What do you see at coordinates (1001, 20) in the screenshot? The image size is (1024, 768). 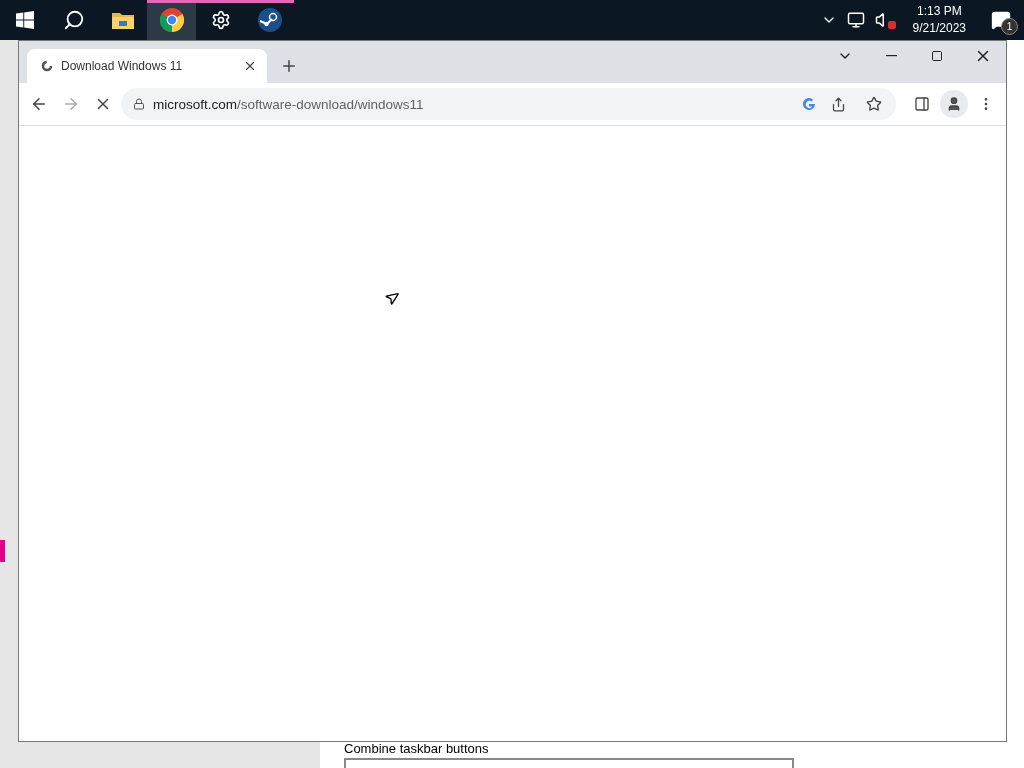 I see `notification-button: 1` at bounding box center [1001, 20].